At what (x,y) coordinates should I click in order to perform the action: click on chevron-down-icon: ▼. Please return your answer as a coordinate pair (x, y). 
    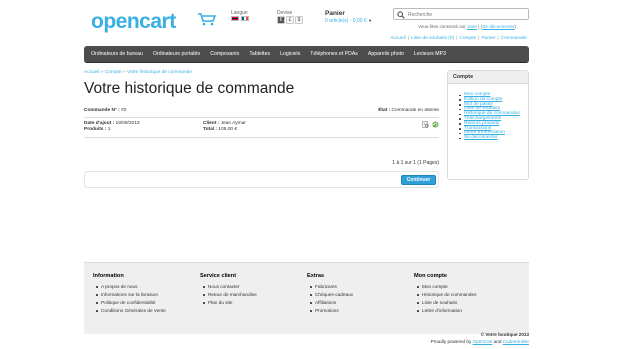
    Looking at the image, I should click on (370, 20).